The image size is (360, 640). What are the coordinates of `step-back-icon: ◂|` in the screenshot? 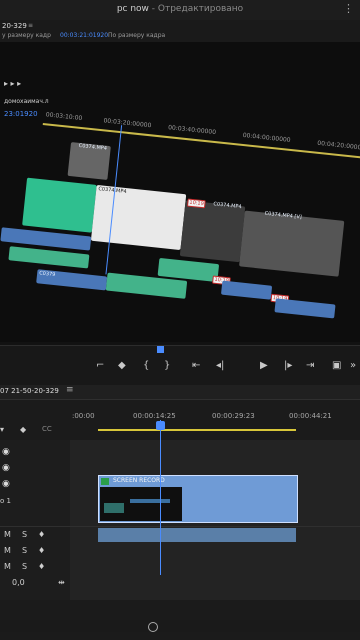 It's located at (220, 365).